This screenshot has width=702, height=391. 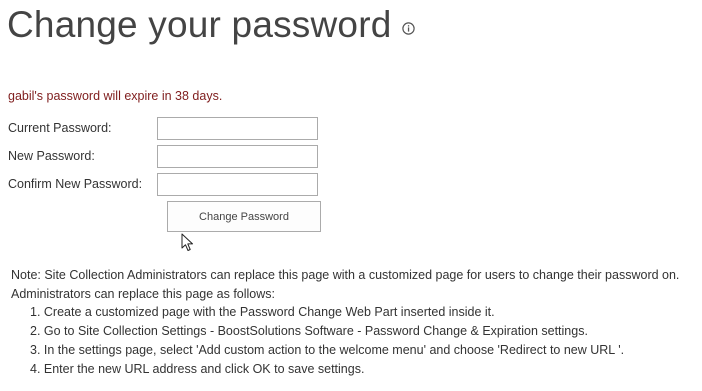 What do you see at coordinates (115, 96) in the screenshot?
I see `password-expiry-message: gabil's password will expire in 38 days.` at bounding box center [115, 96].